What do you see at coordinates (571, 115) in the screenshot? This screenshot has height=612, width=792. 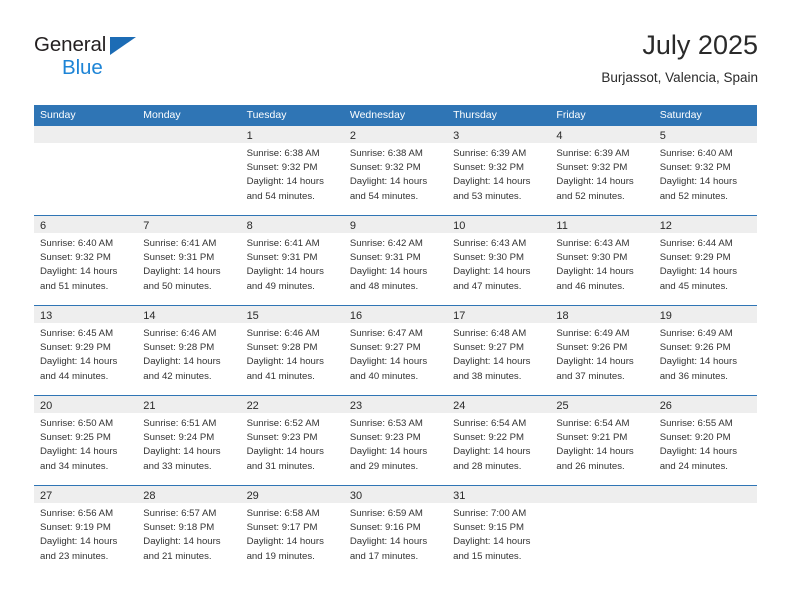 I see `weekday-header-friday: Friday` at bounding box center [571, 115].